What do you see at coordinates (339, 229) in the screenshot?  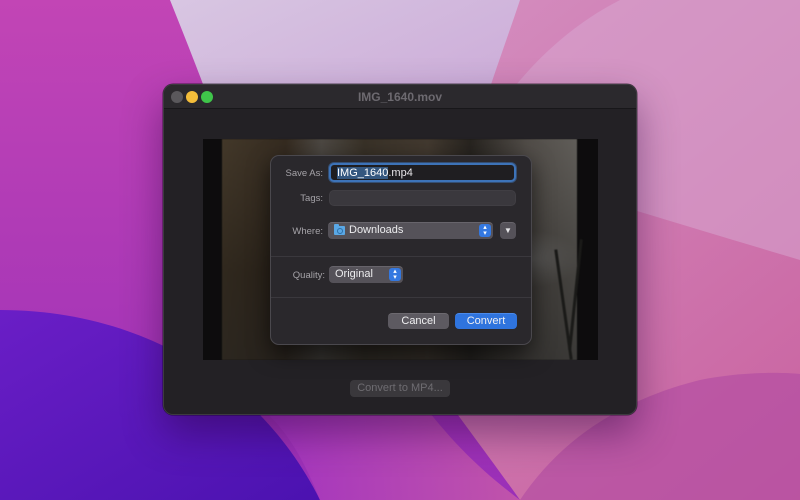 I see `folder-icon` at bounding box center [339, 229].